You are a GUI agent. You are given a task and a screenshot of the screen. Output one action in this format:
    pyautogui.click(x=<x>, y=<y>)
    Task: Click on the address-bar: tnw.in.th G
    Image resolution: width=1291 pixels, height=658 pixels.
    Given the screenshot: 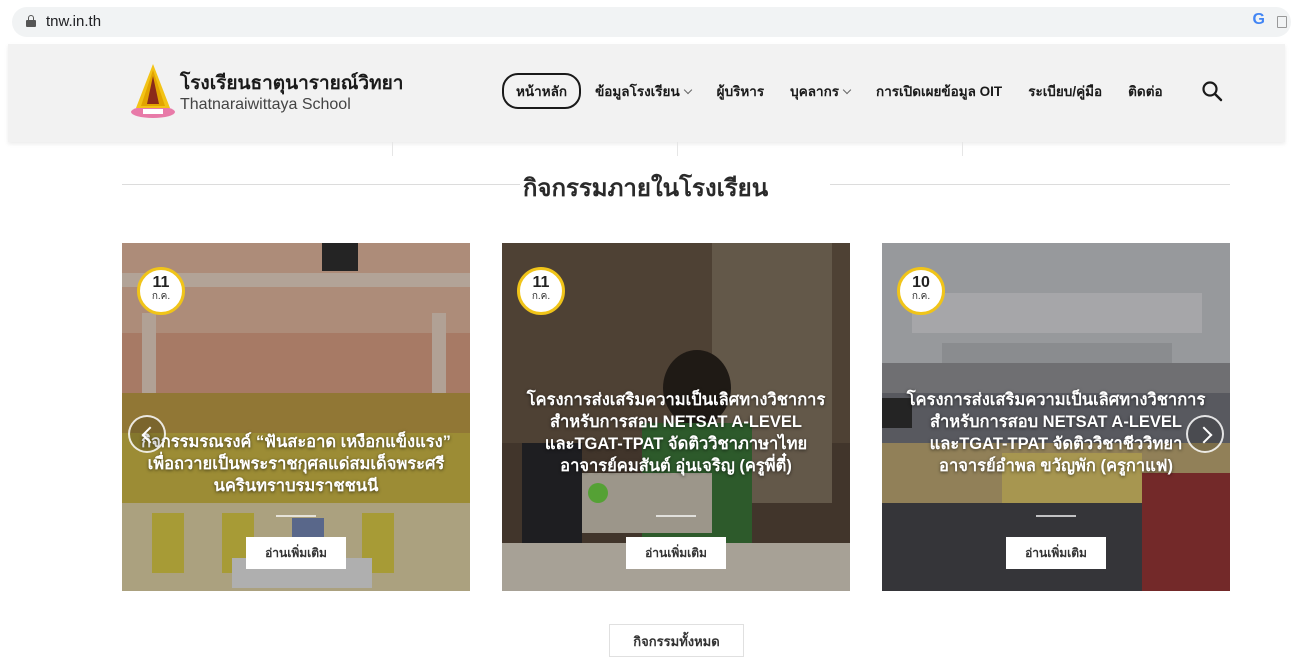 What is the action you would take?
    pyautogui.click(x=651, y=22)
    